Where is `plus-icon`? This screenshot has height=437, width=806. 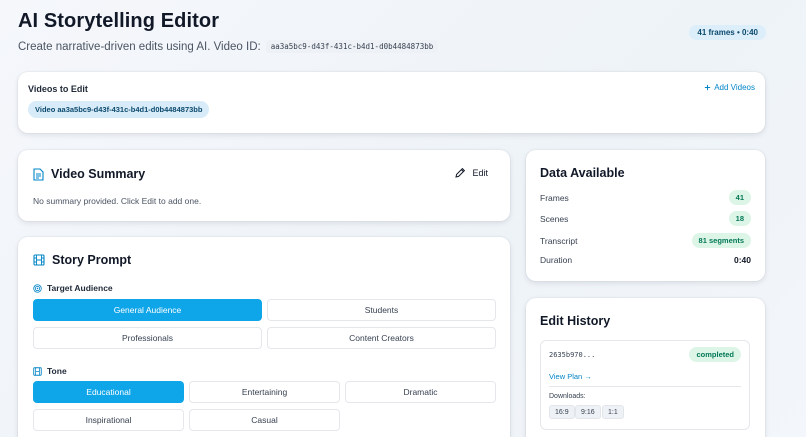 plus-icon is located at coordinates (707, 87).